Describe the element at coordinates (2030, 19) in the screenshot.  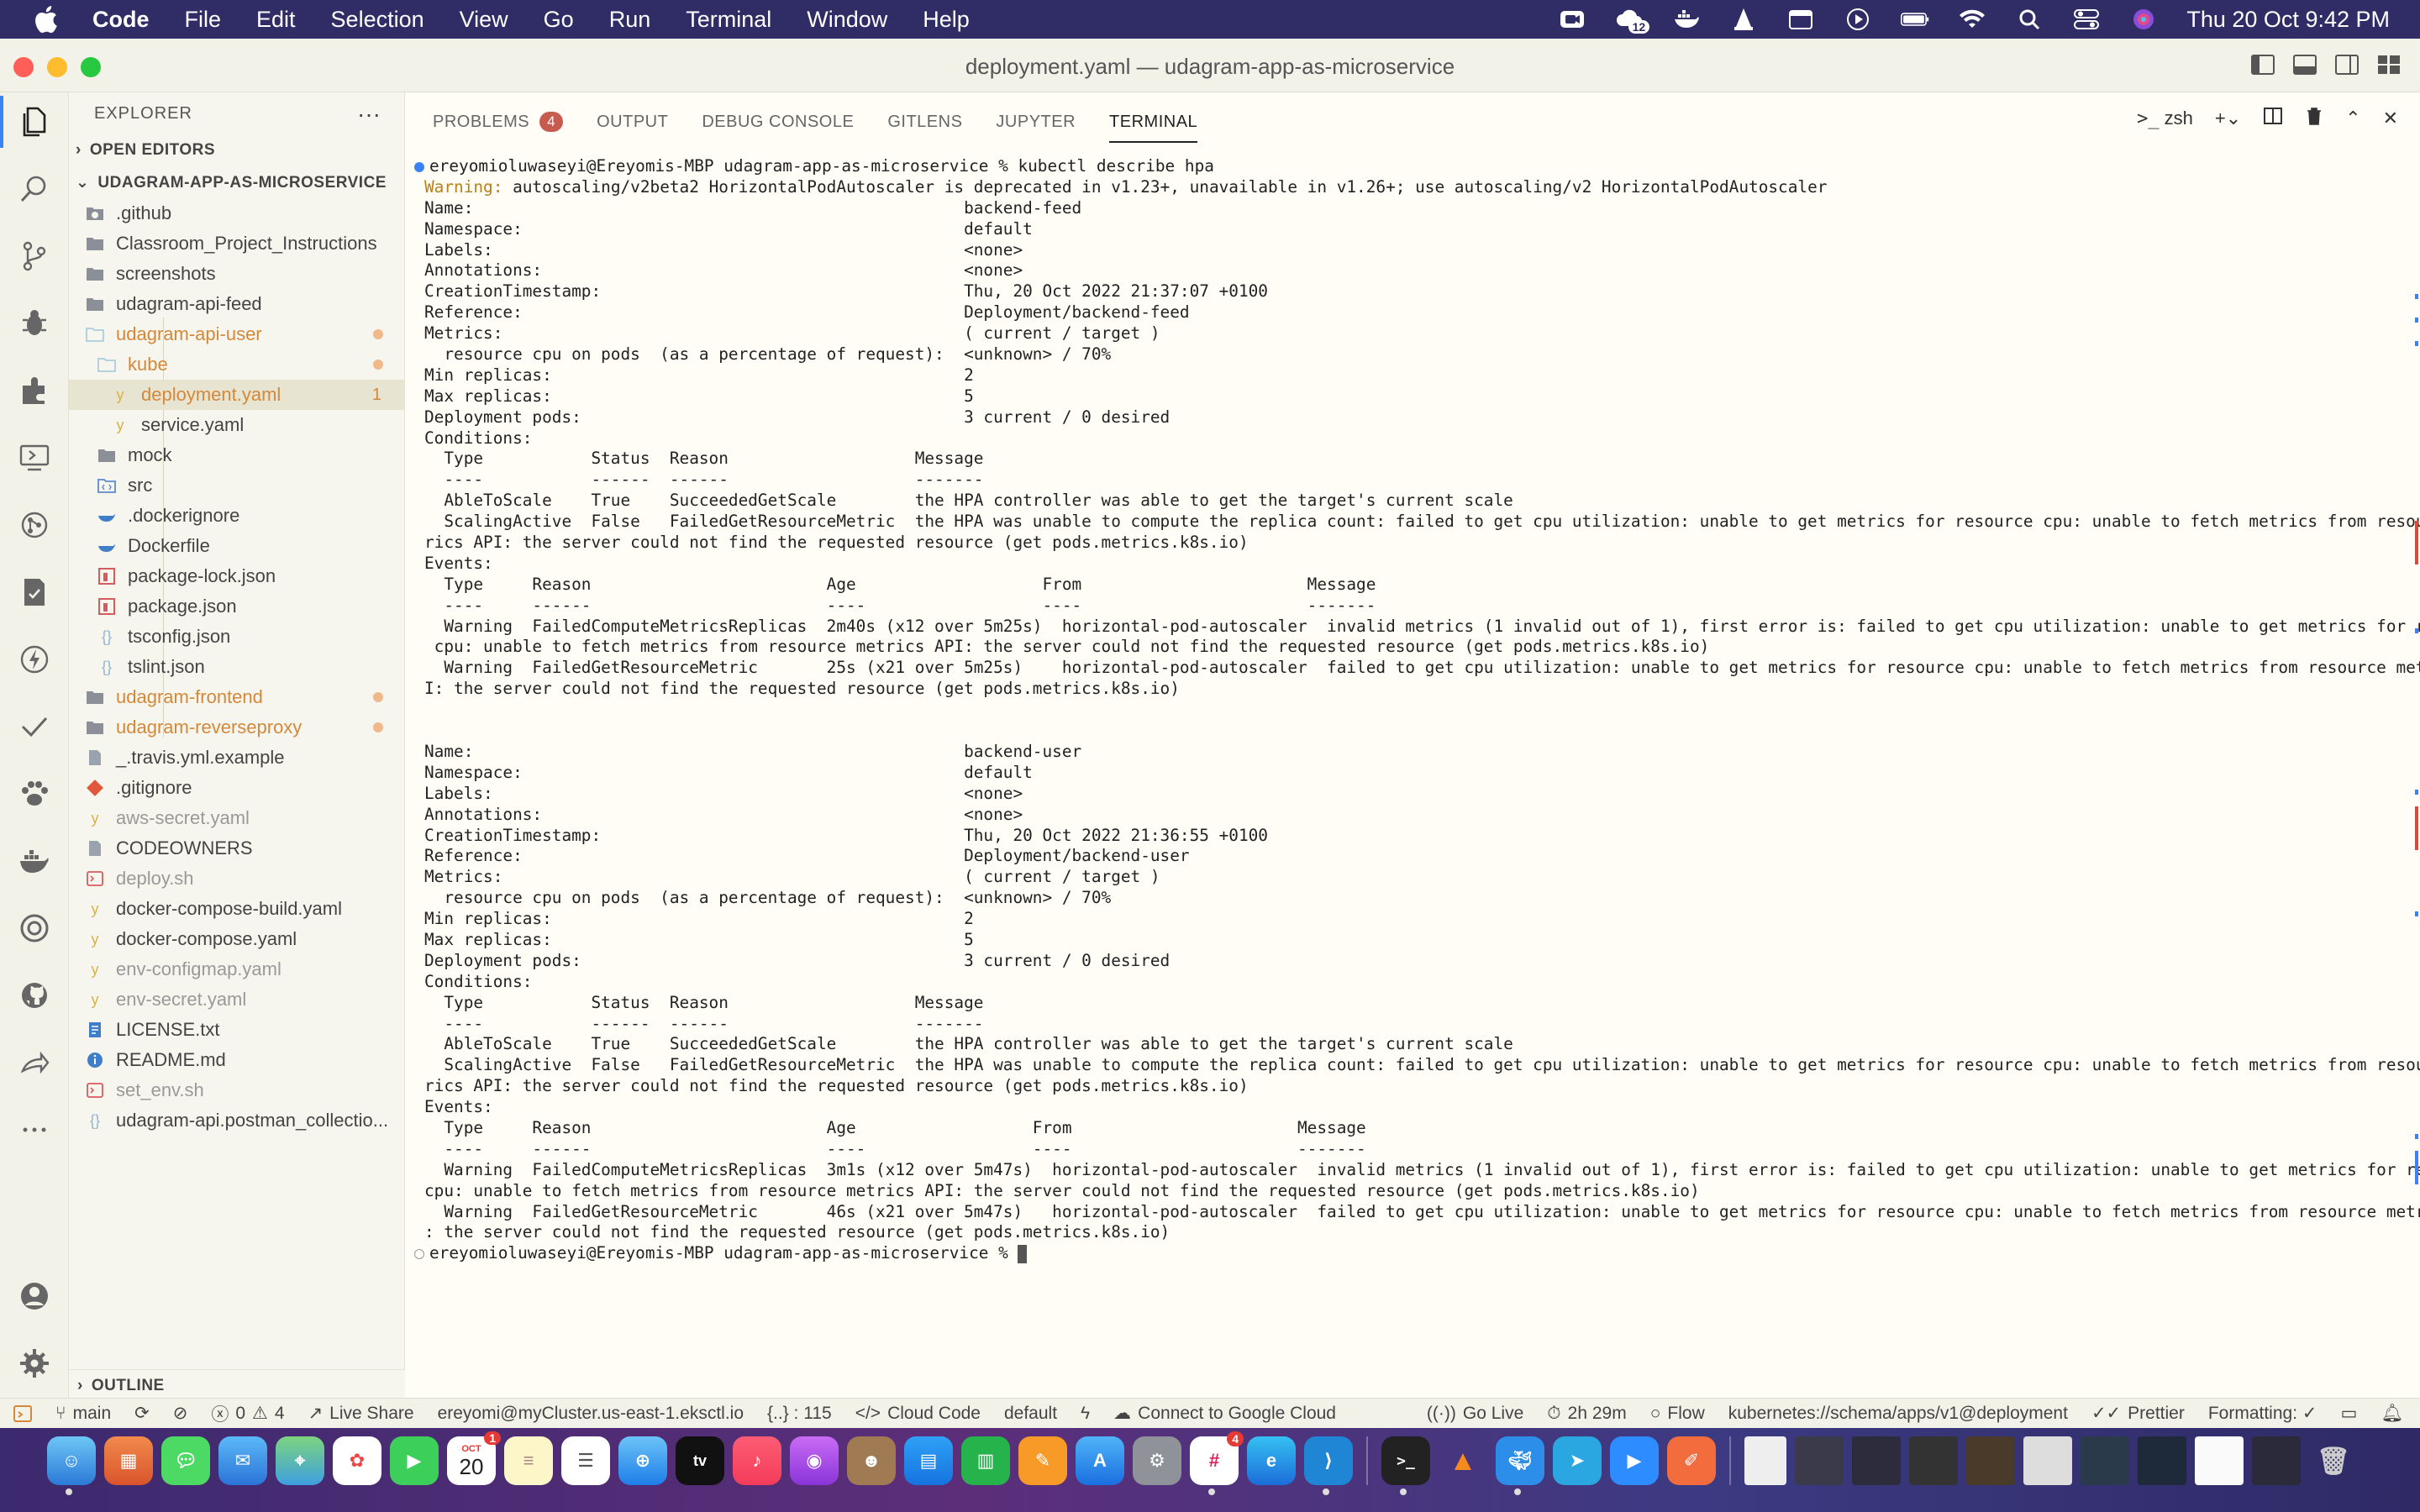
I see `spotlight-search-icon` at that location.